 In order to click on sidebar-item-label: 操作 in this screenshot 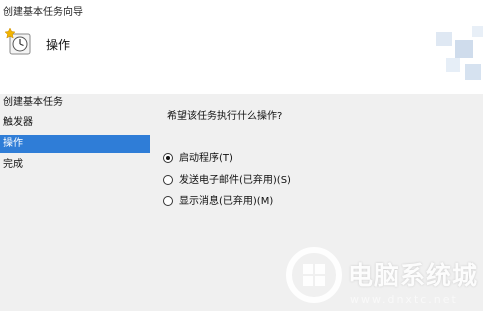, I will do `click(13, 143)`.